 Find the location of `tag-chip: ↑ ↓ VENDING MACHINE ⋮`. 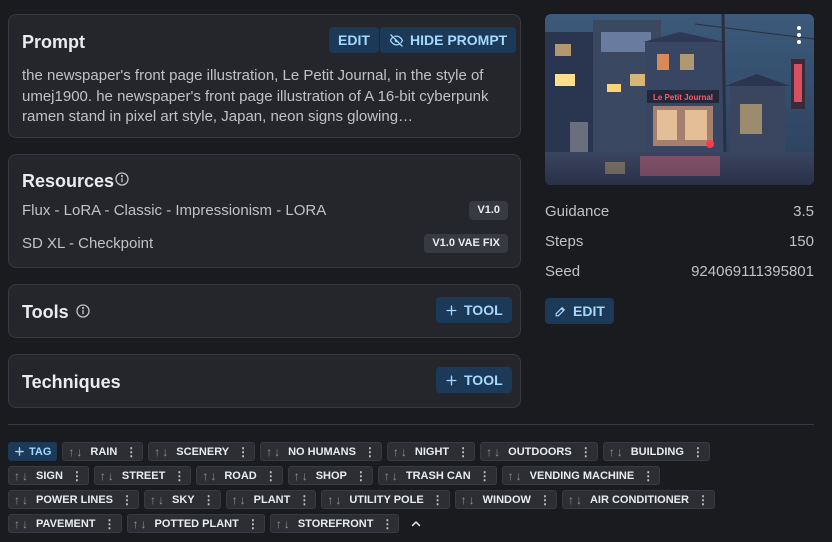

tag-chip: ↑ ↓ VENDING MACHINE ⋮ is located at coordinates (581, 475).